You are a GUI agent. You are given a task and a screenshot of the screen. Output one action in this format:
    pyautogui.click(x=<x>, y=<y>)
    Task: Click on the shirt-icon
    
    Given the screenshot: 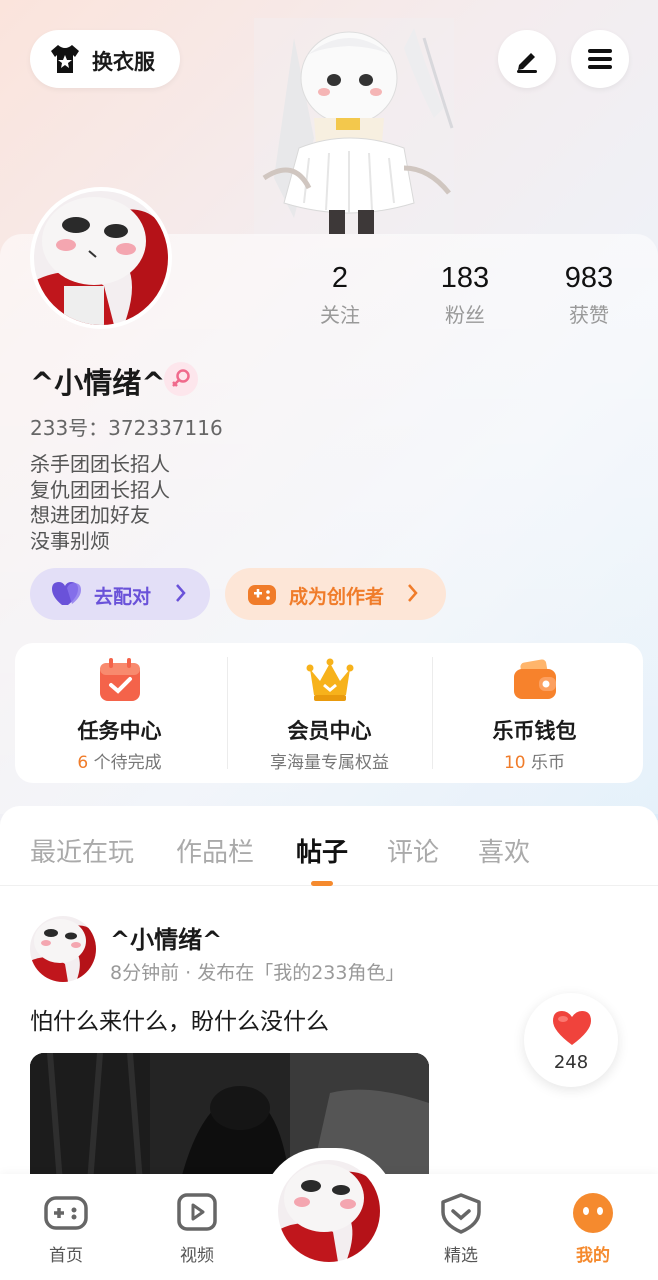 What is the action you would take?
    pyautogui.click(x=65, y=59)
    